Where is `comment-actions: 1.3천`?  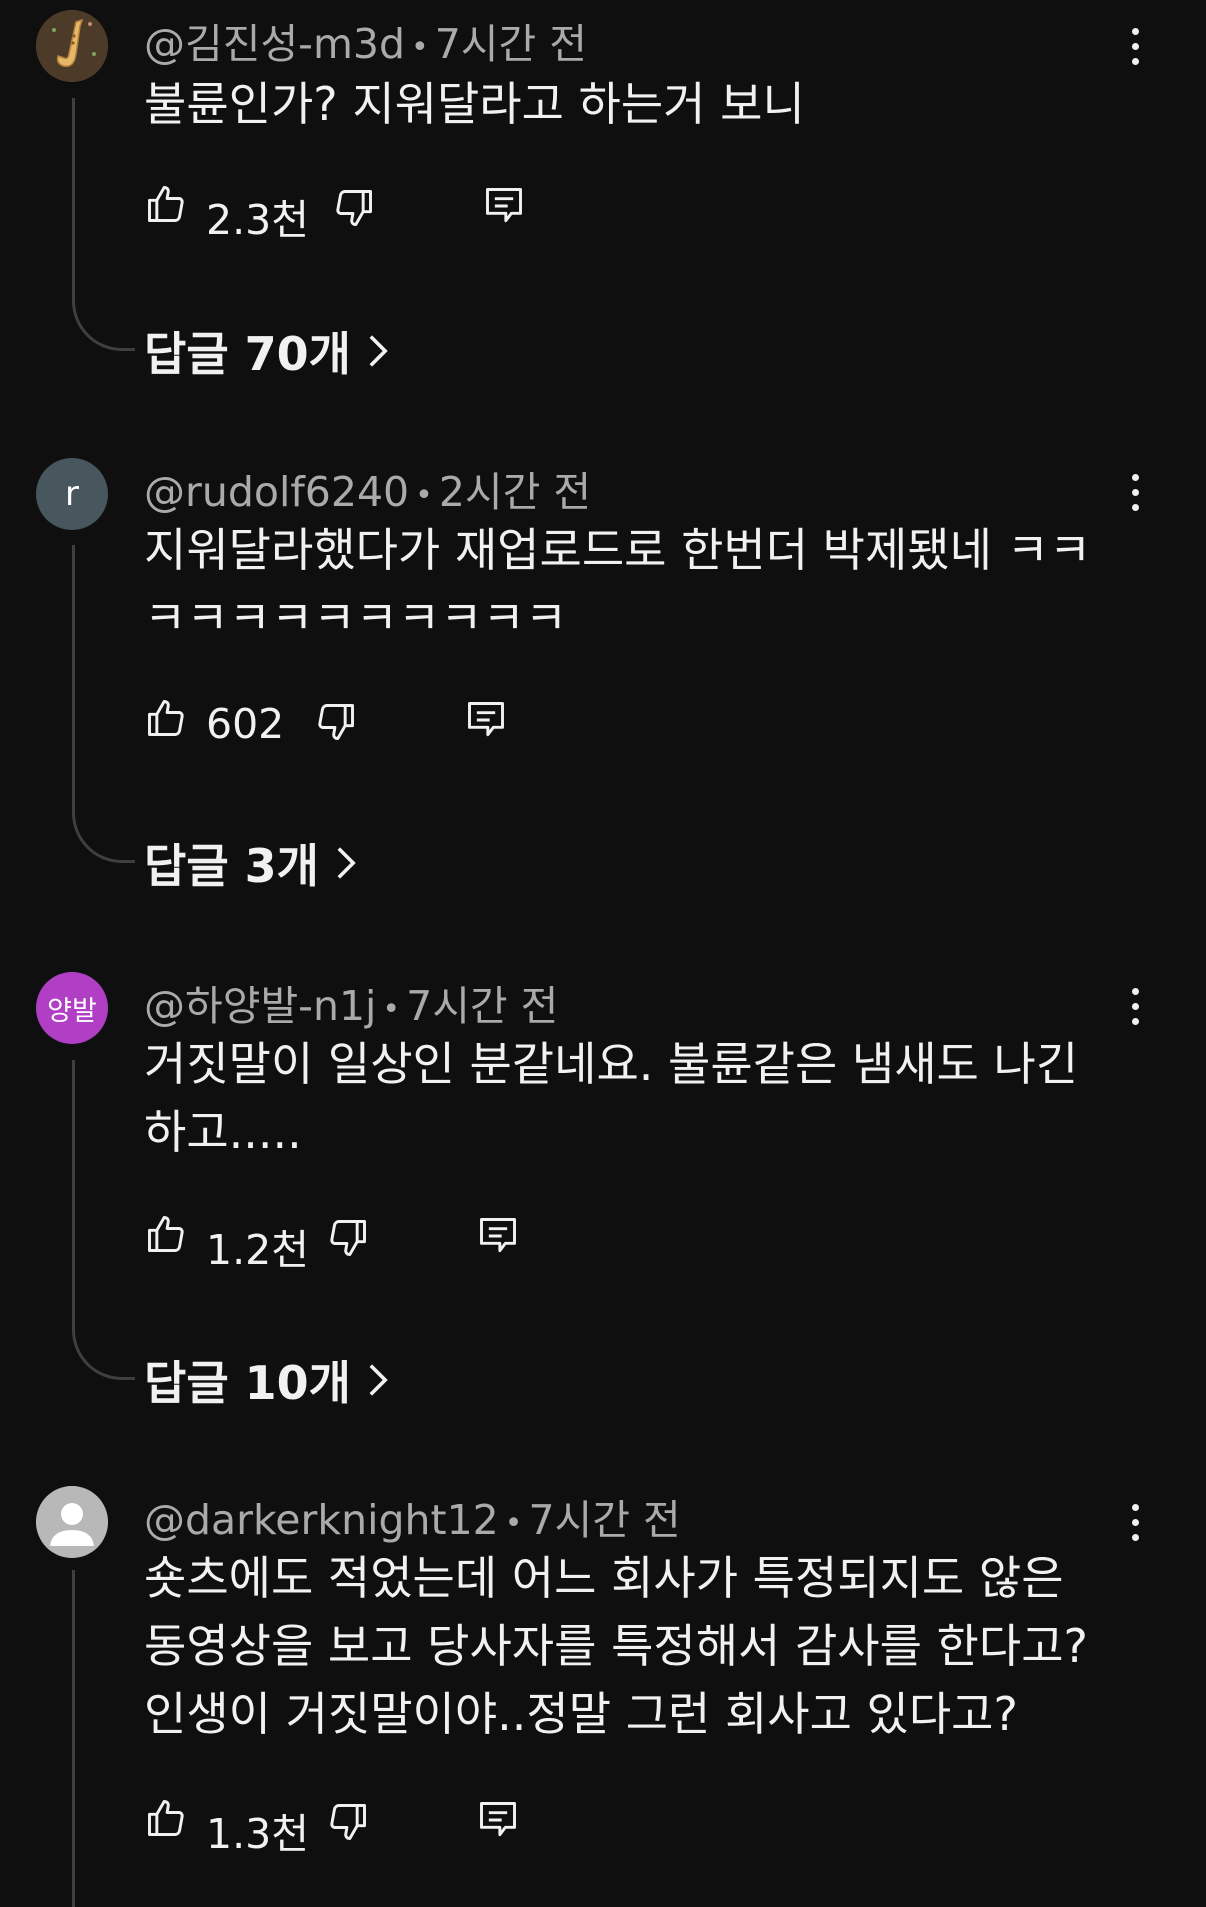 comment-actions: 1.3천 is located at coordinates (444, 1827).